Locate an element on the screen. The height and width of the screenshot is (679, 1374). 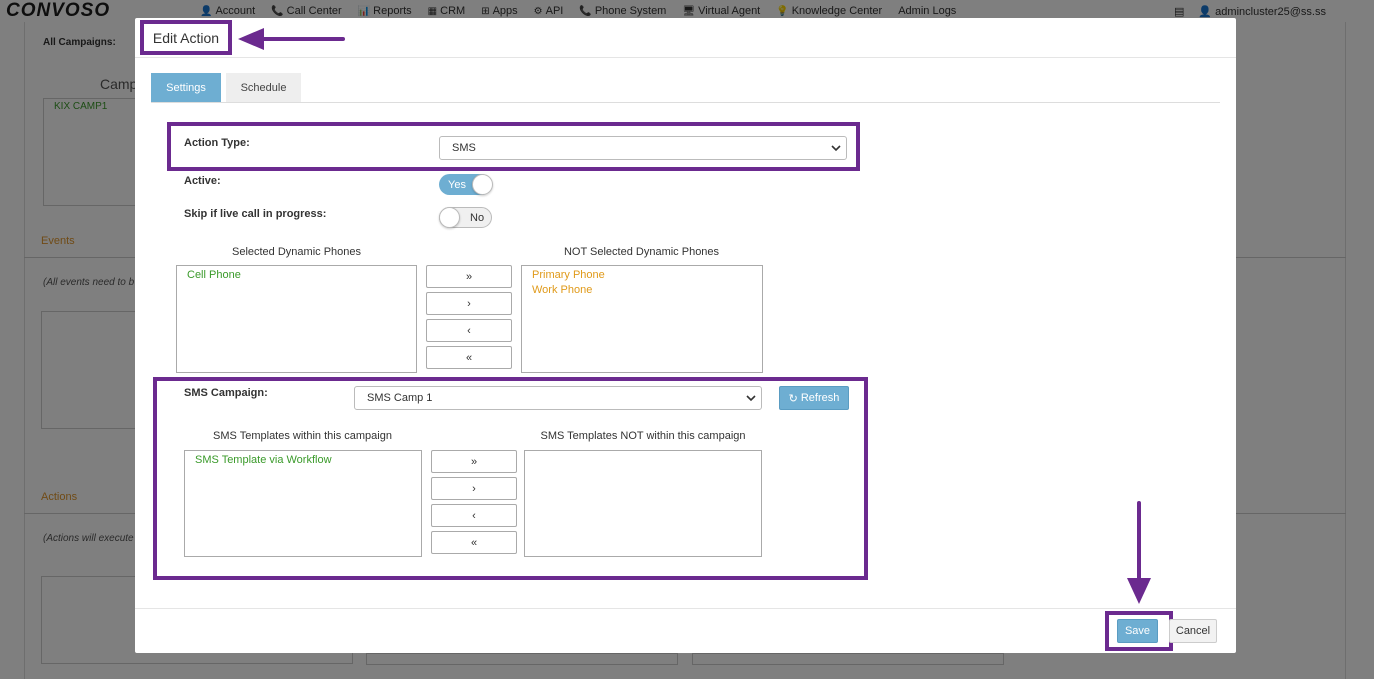
arrow-to-title is located at coordinates (291, 39).